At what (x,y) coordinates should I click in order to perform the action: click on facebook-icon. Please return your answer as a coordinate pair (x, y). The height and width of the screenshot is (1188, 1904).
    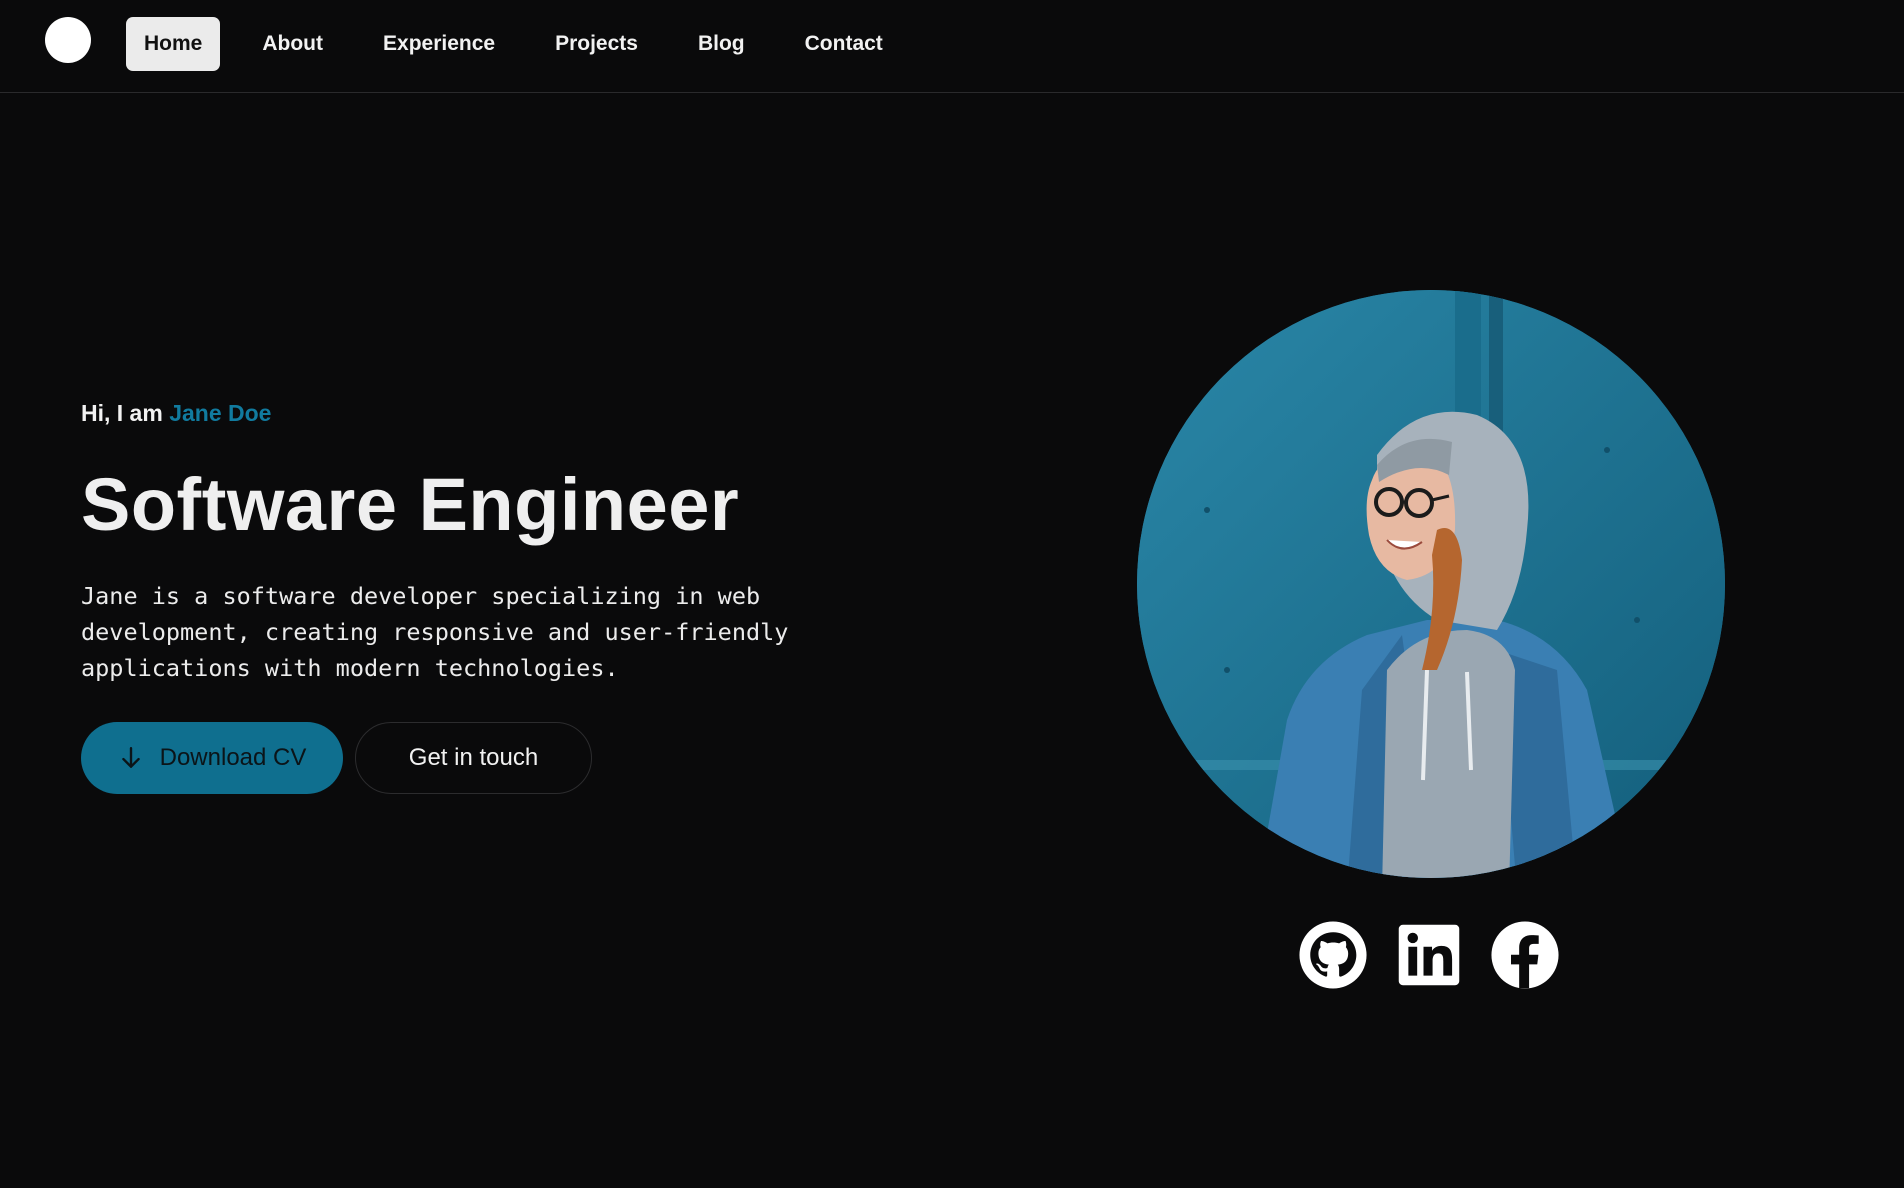
    Looking at the image, I should click on (1525, 955).